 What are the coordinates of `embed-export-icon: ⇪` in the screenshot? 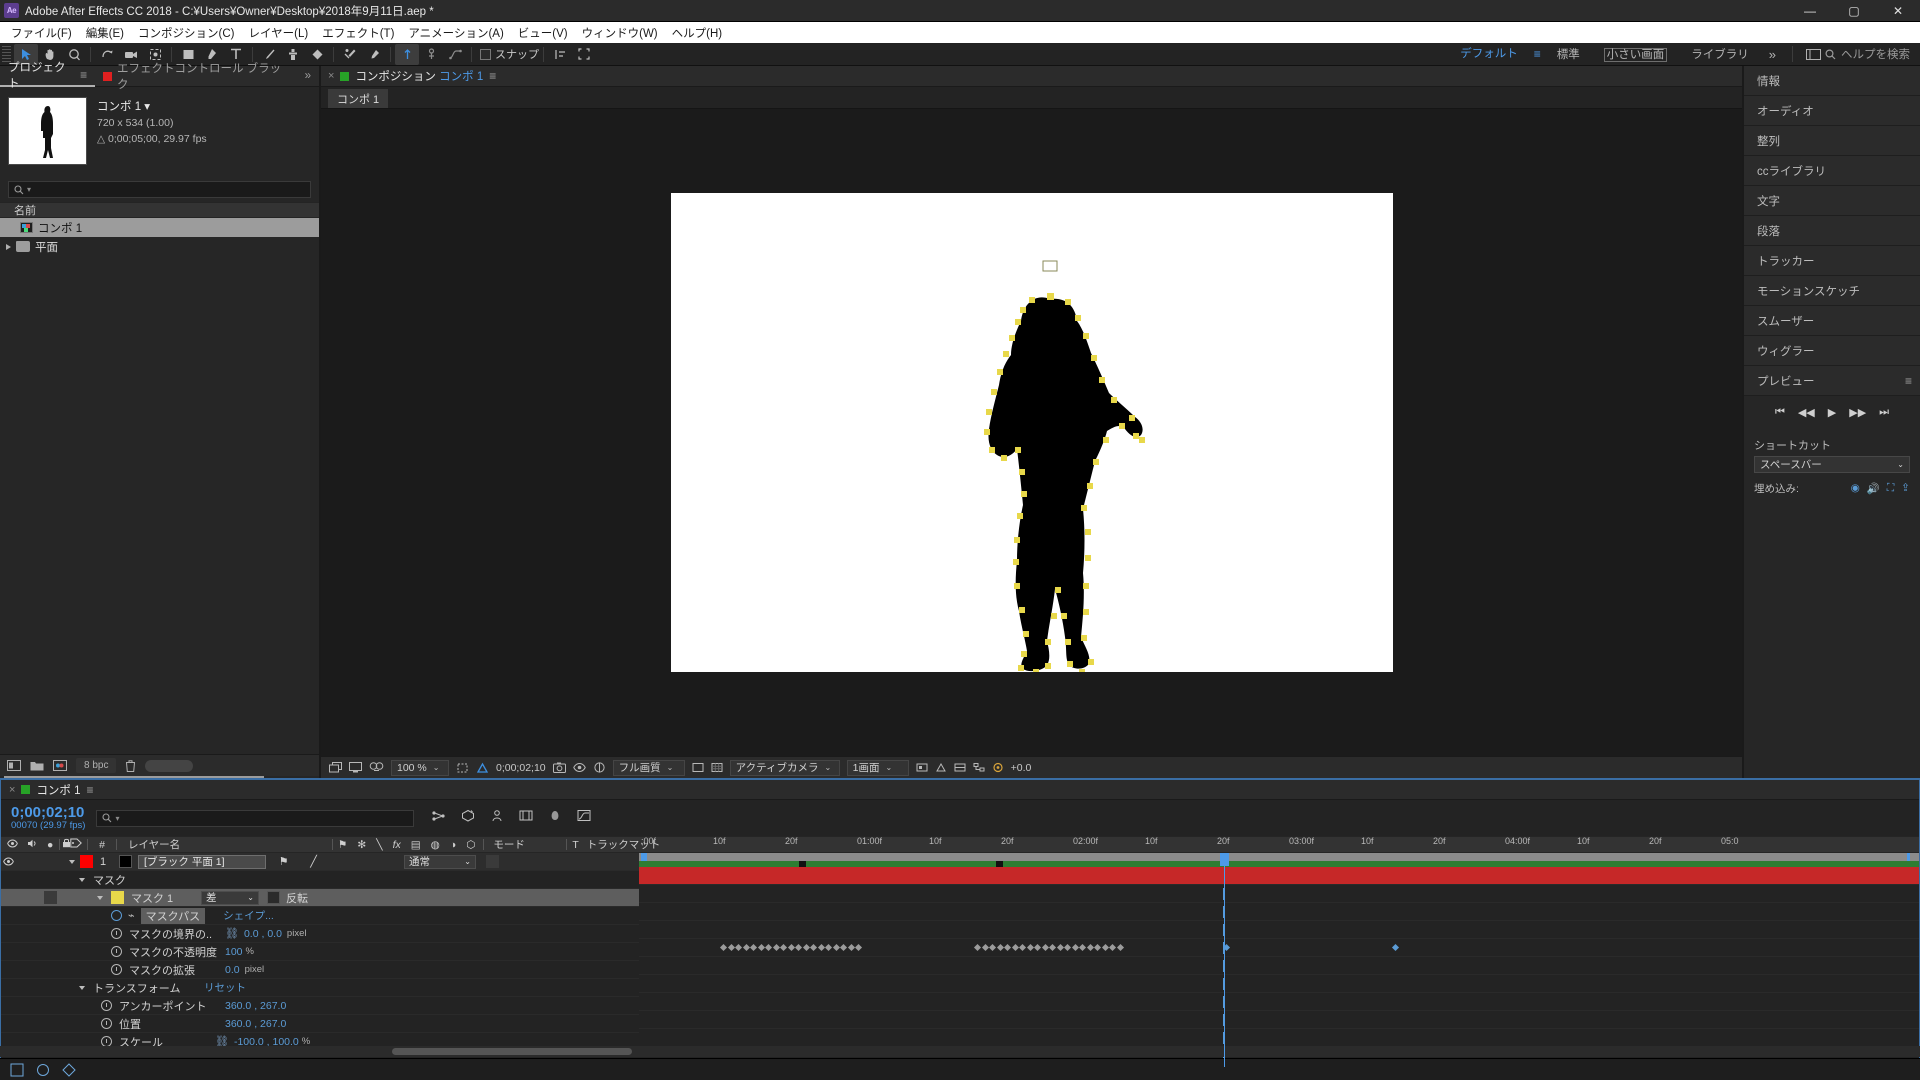 It's located at (1905, 488).